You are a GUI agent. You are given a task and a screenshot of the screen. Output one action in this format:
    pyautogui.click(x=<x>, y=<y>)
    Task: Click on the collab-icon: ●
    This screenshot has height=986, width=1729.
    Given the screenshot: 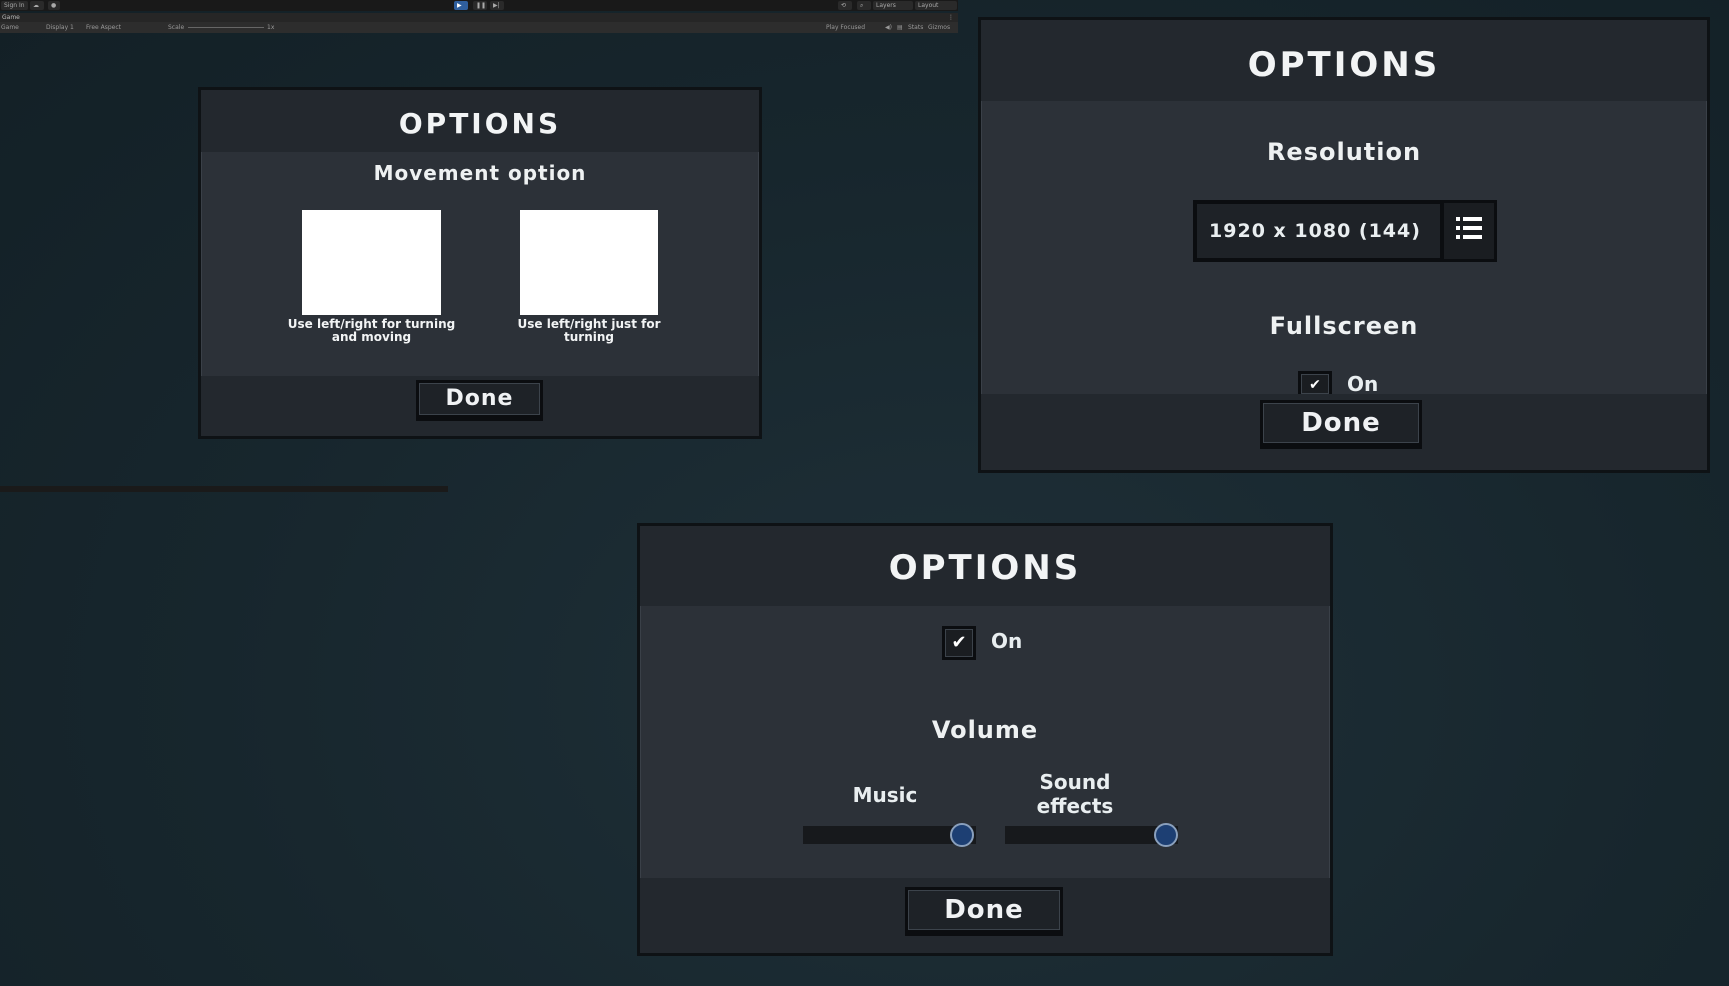 What is the action you would take?
    pyautogui.click(x=54, y=5)
    